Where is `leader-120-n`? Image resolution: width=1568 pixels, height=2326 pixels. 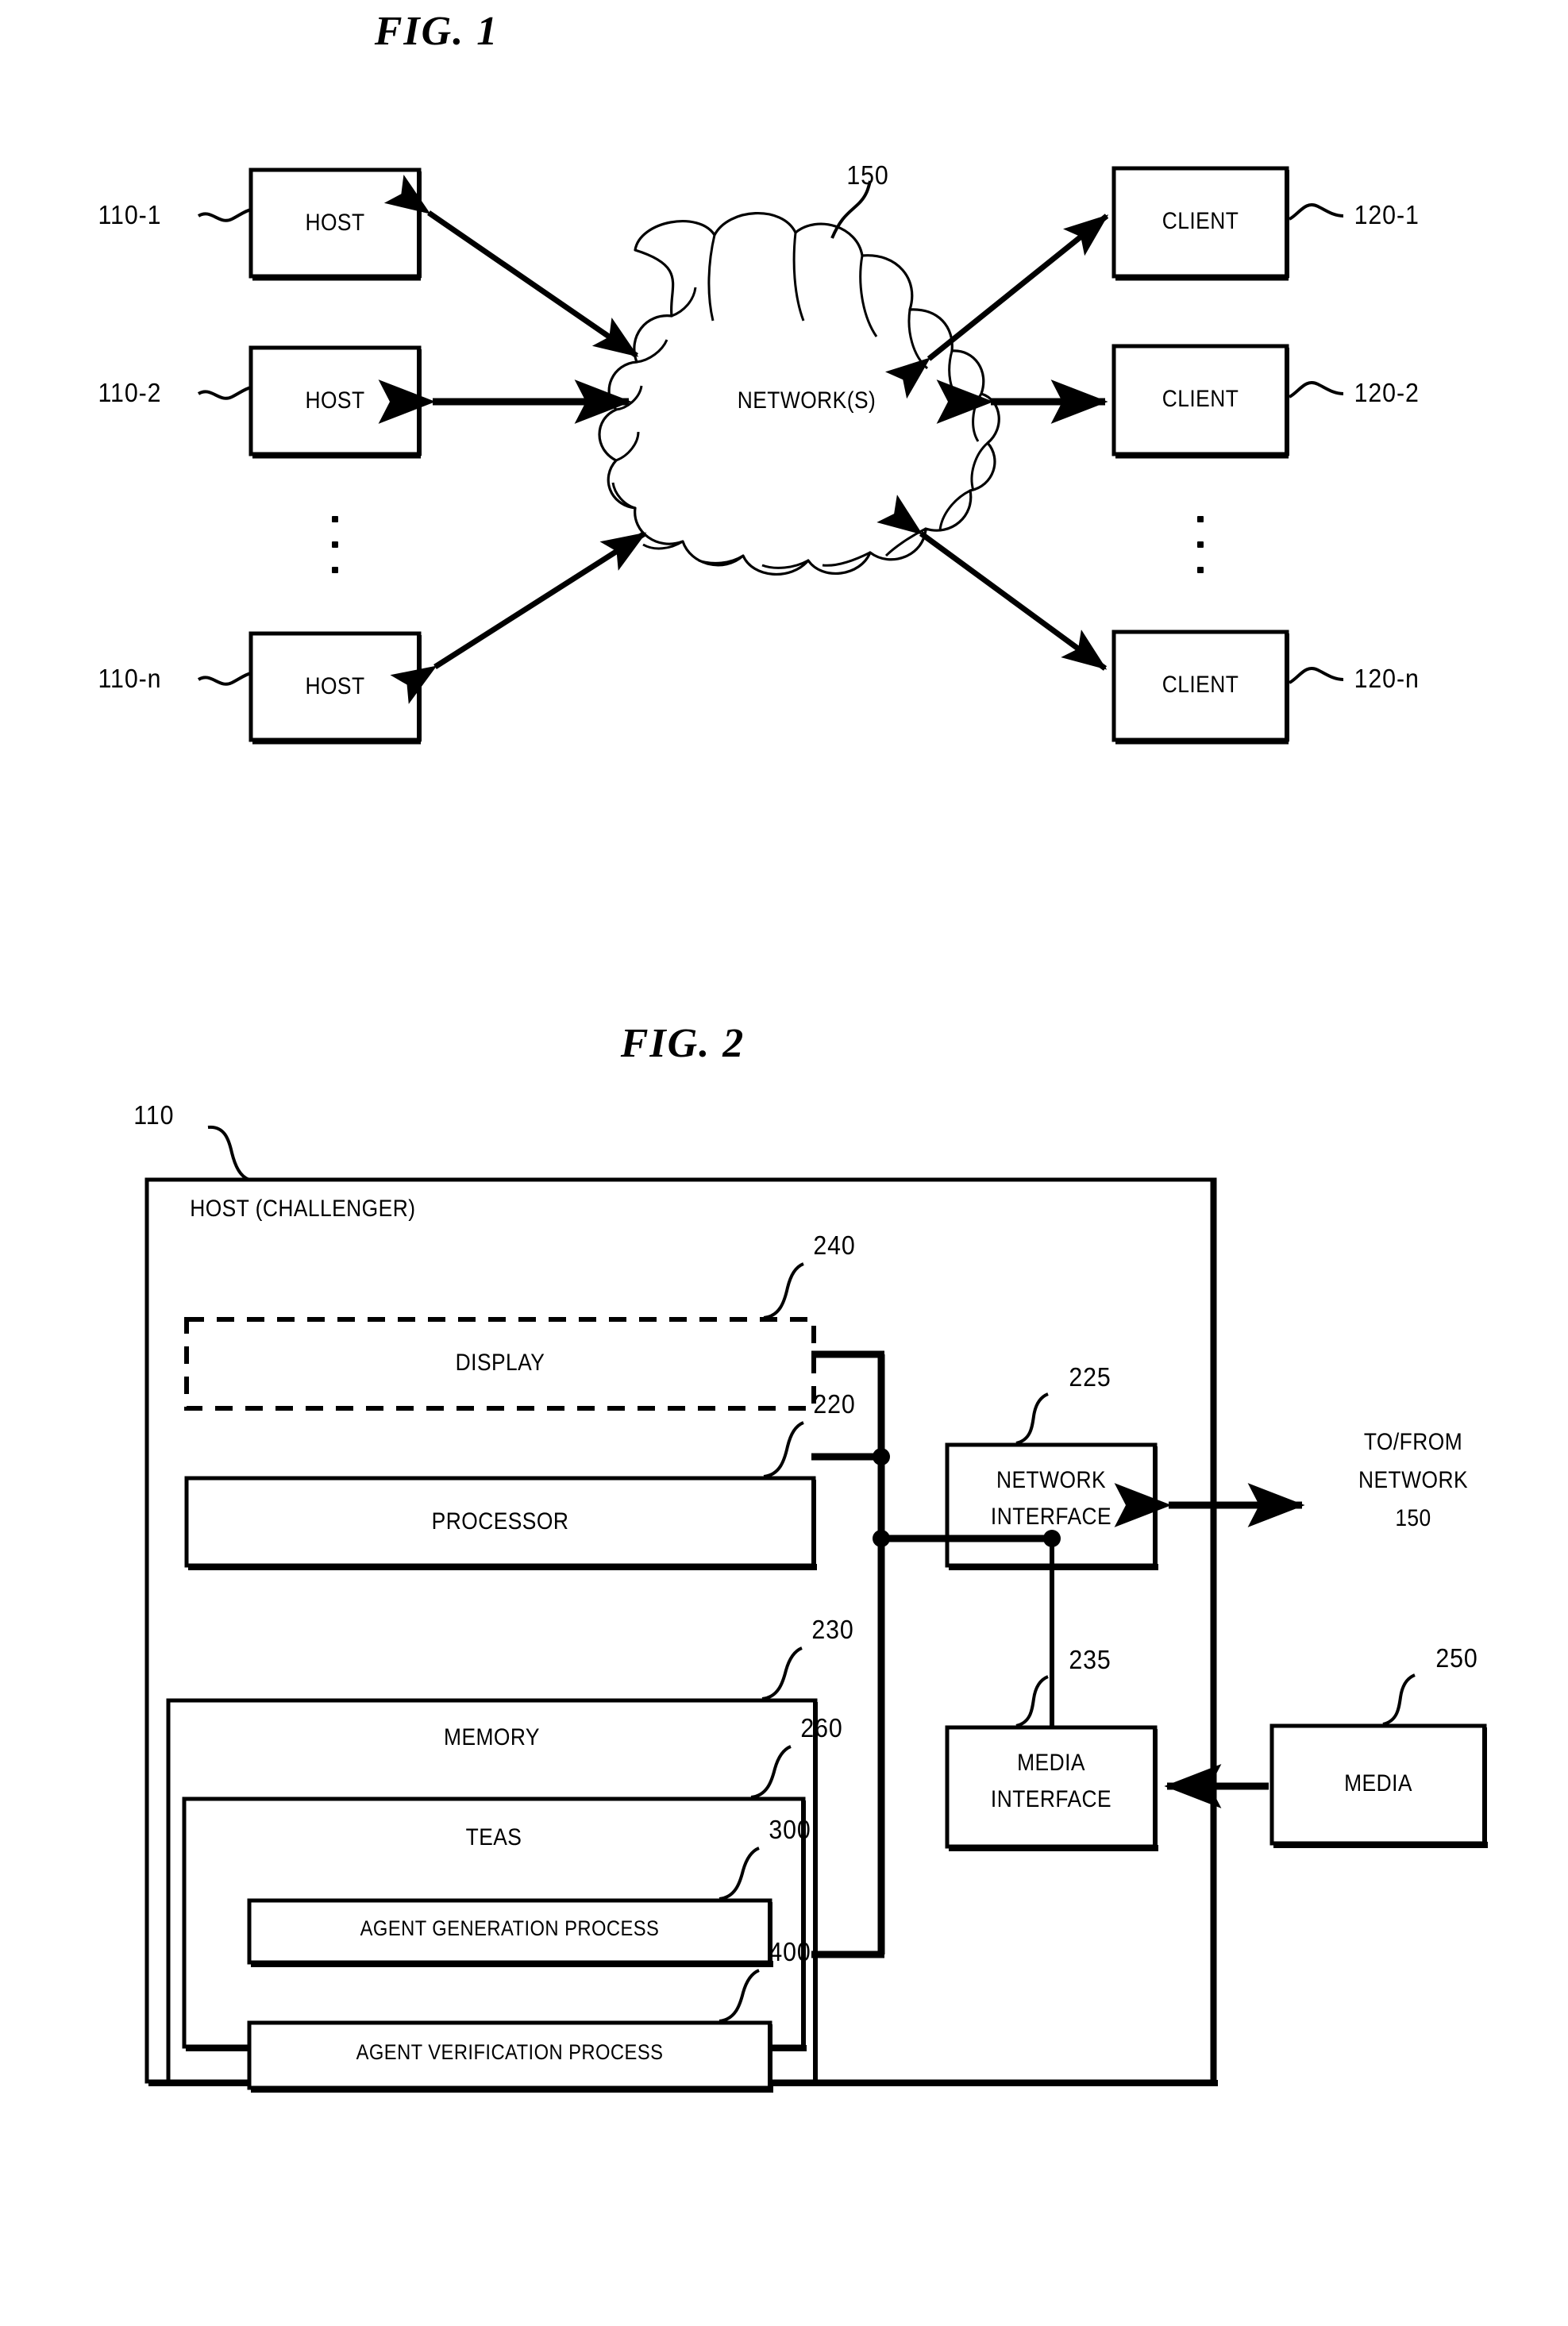 leader-120-n is located at coordinates (1316, 675).